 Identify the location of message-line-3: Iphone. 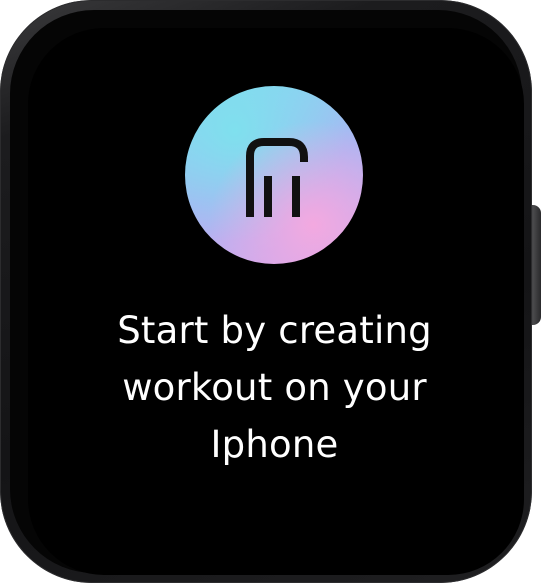
(274, 444).